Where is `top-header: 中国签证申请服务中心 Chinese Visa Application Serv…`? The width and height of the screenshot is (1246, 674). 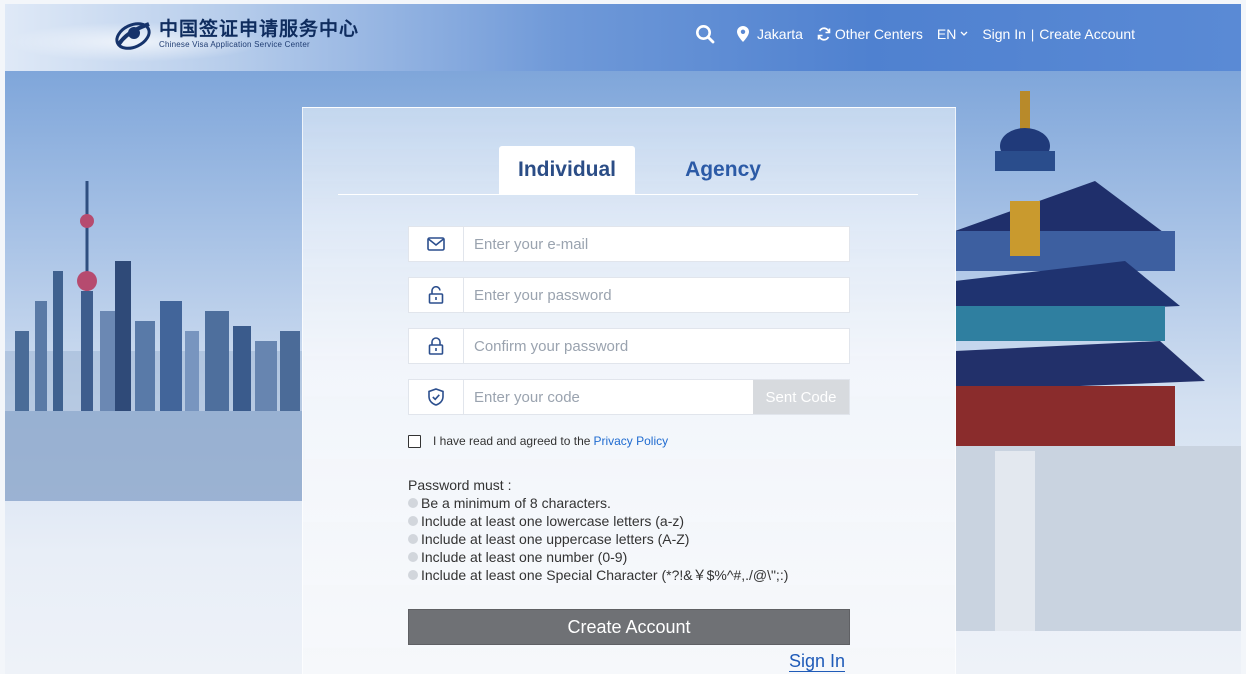 top-header: 中国签证申请服务中心 Chinese Visa Application Serv… is located at coordinates (623, 37).